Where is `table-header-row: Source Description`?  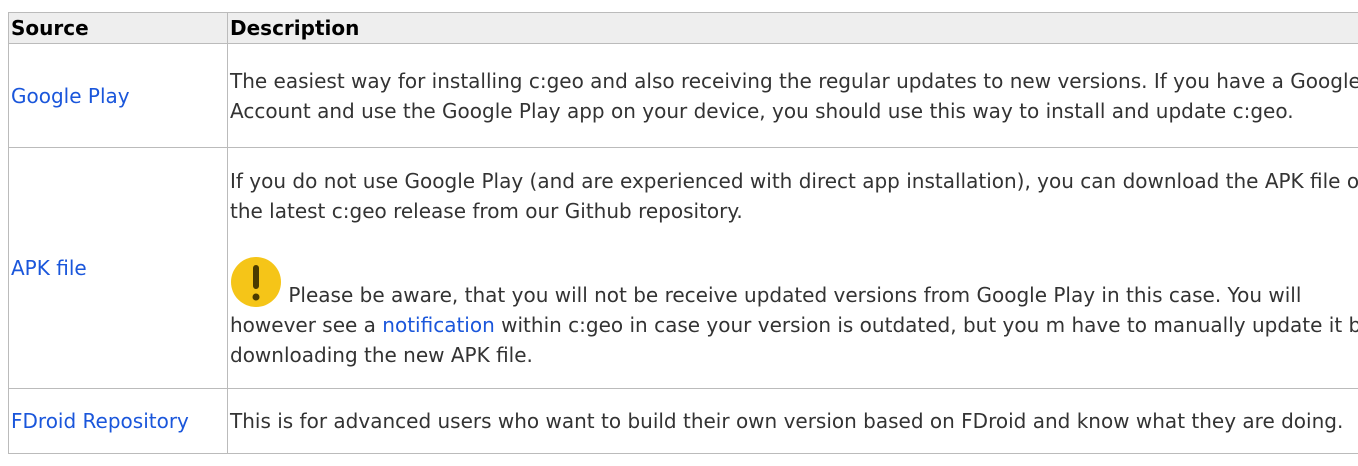 table-header-row: Source Description is located at coordinates (683, 28).